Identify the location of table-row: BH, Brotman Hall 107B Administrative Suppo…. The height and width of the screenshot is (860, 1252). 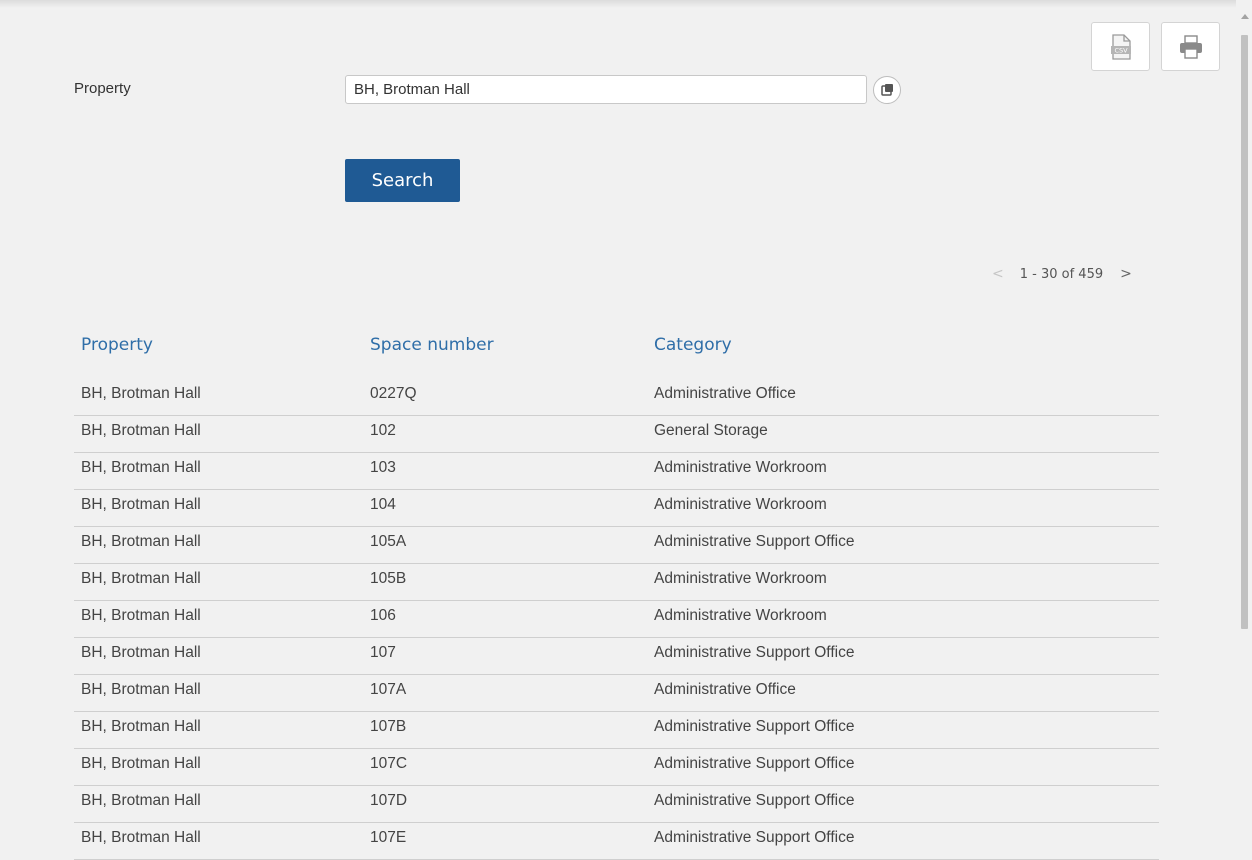
(616, 730).